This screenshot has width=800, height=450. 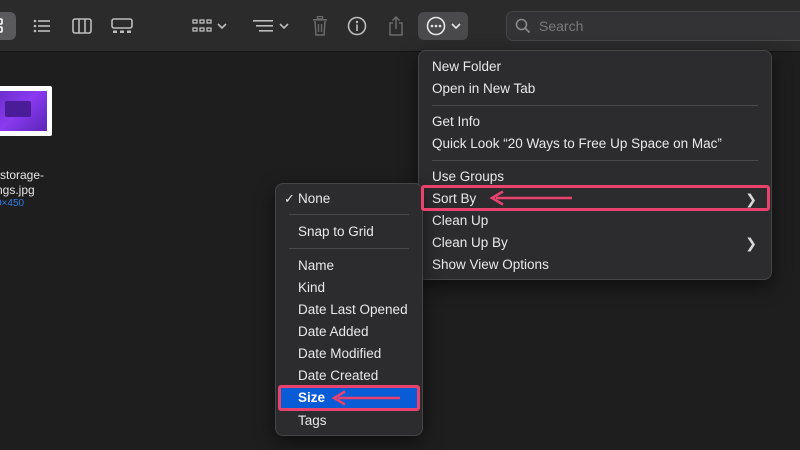 What do you see at coordinates (349, 421) in the screenshot?
I see `submenu-item-tags: Tags` at bounding box center [349, 421].